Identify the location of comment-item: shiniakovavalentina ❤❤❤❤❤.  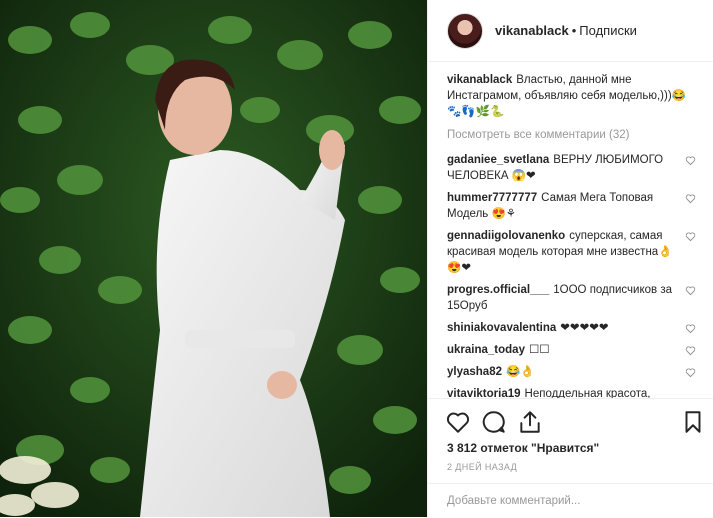
(571, 328).